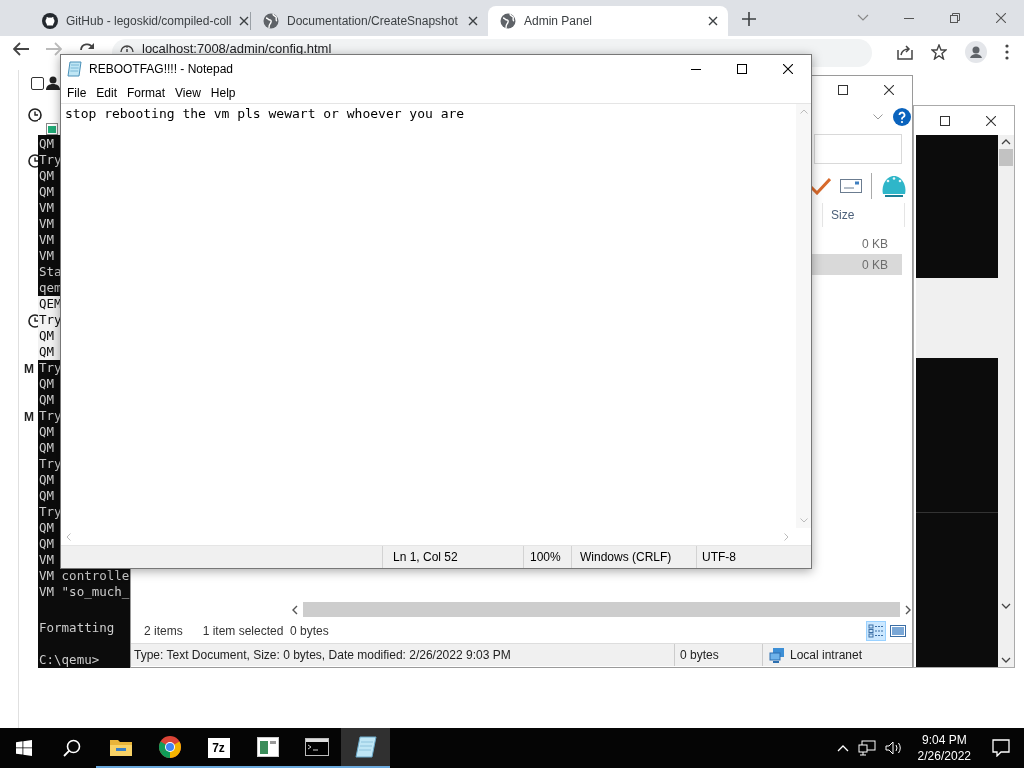 The width and height of the screenshot is (1024, 768). I want to click on search-icon, so click(72, 748).